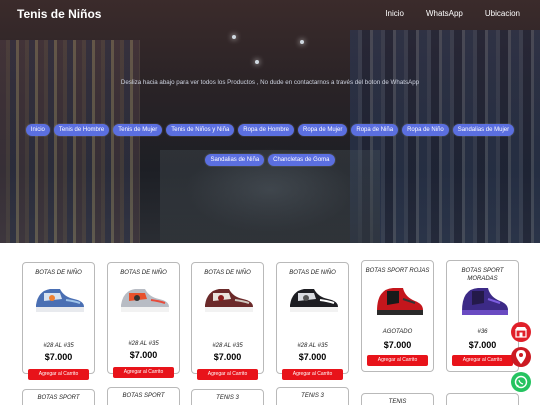  Describe the element at coordinates (397, 271) in the screenshot. I see `product-name: BOTAS SPORT ROJAS` at that location.